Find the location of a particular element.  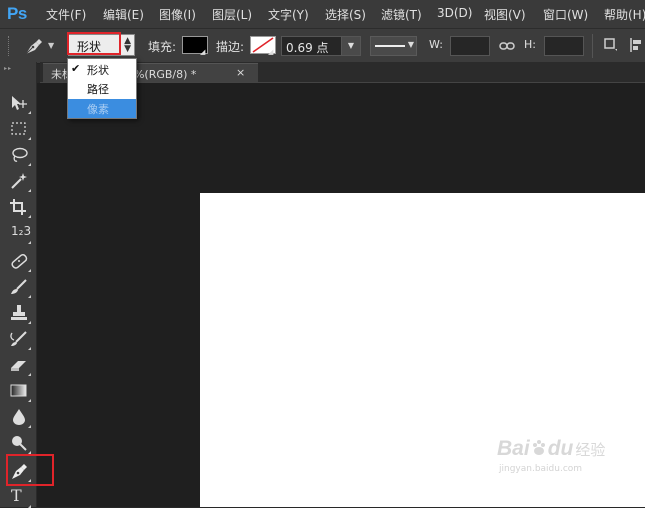

tool-dodge is located at coordinates (19, 443).